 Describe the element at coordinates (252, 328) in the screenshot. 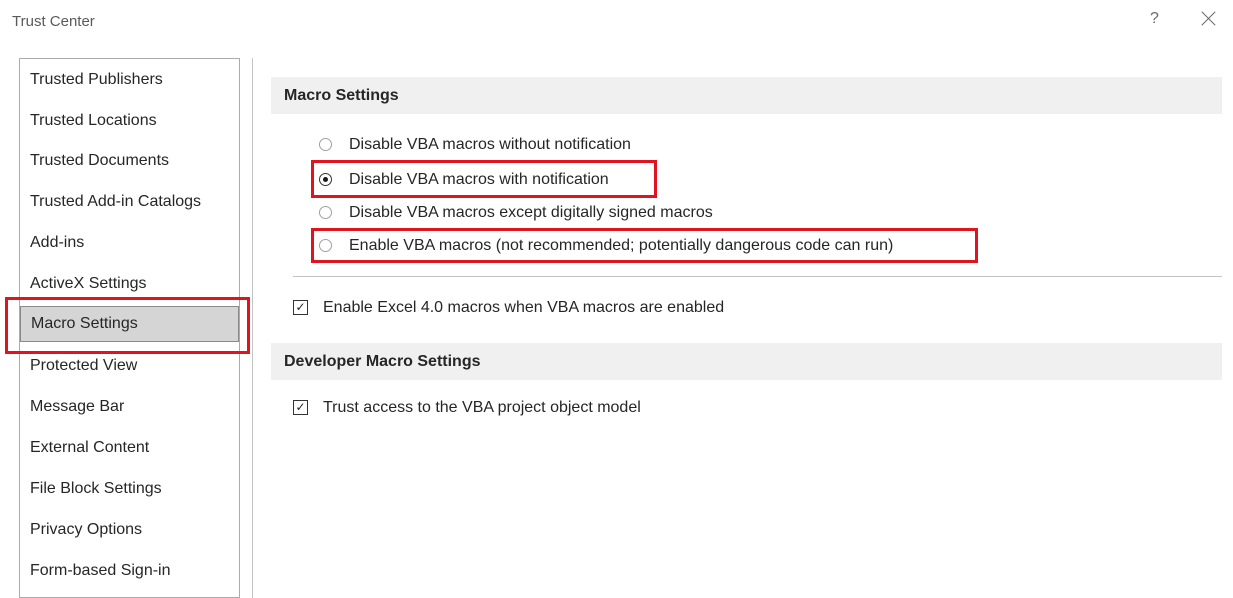

I see `pane-divider` at that location.